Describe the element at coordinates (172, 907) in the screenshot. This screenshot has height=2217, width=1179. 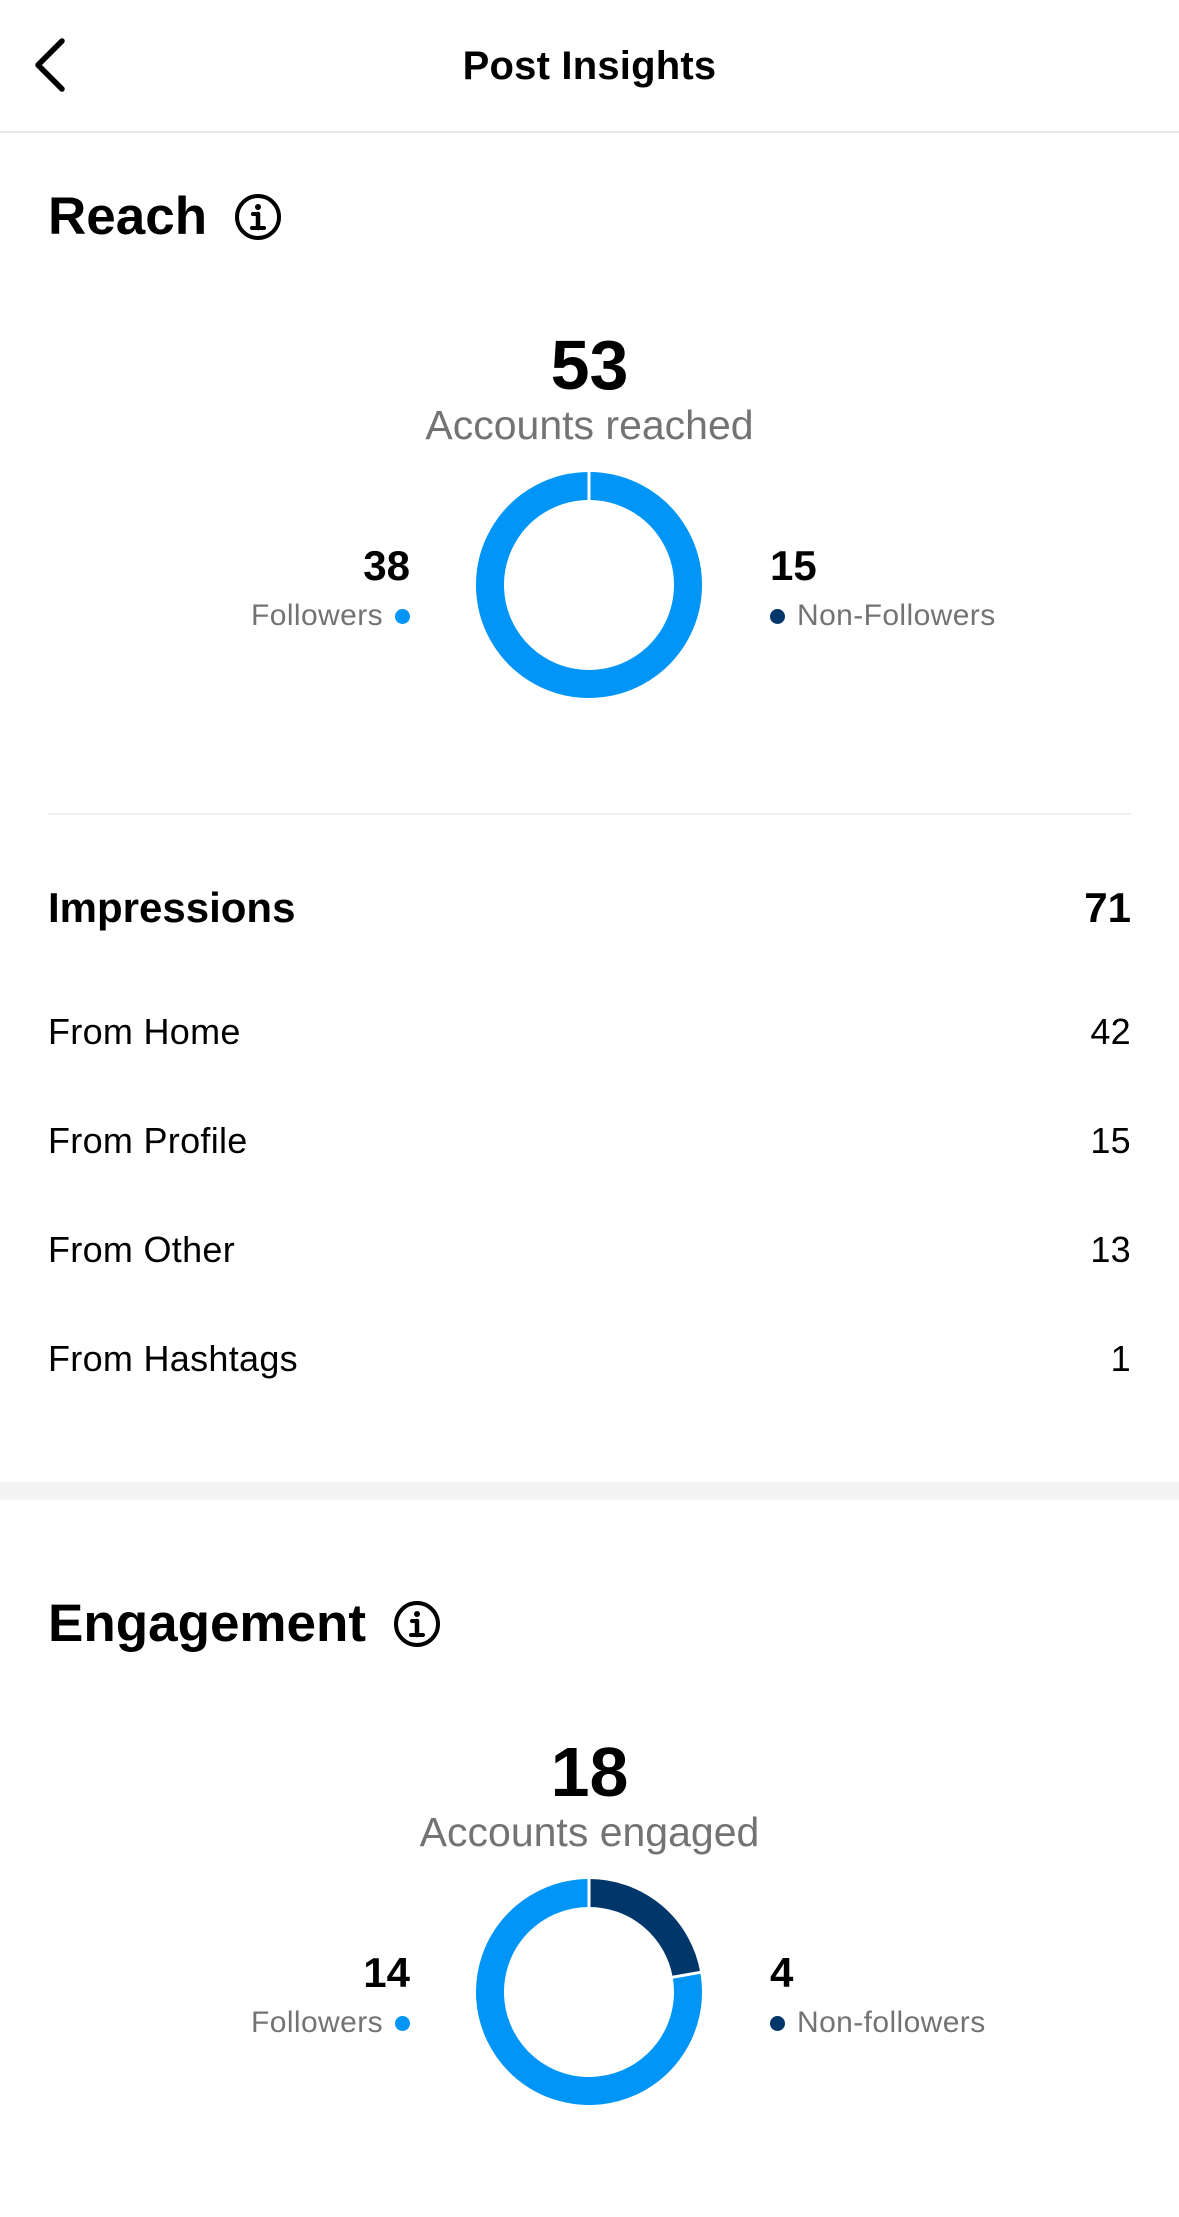
I see `impressions-label: Impressions` at that location.